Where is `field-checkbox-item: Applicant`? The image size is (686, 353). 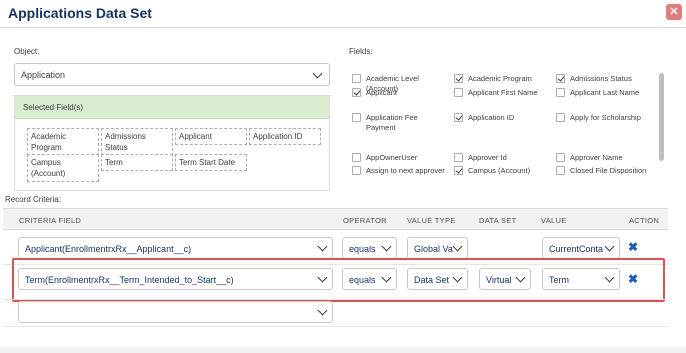
field-checkbox-item: Applicant is located at coordinates (400, 93).